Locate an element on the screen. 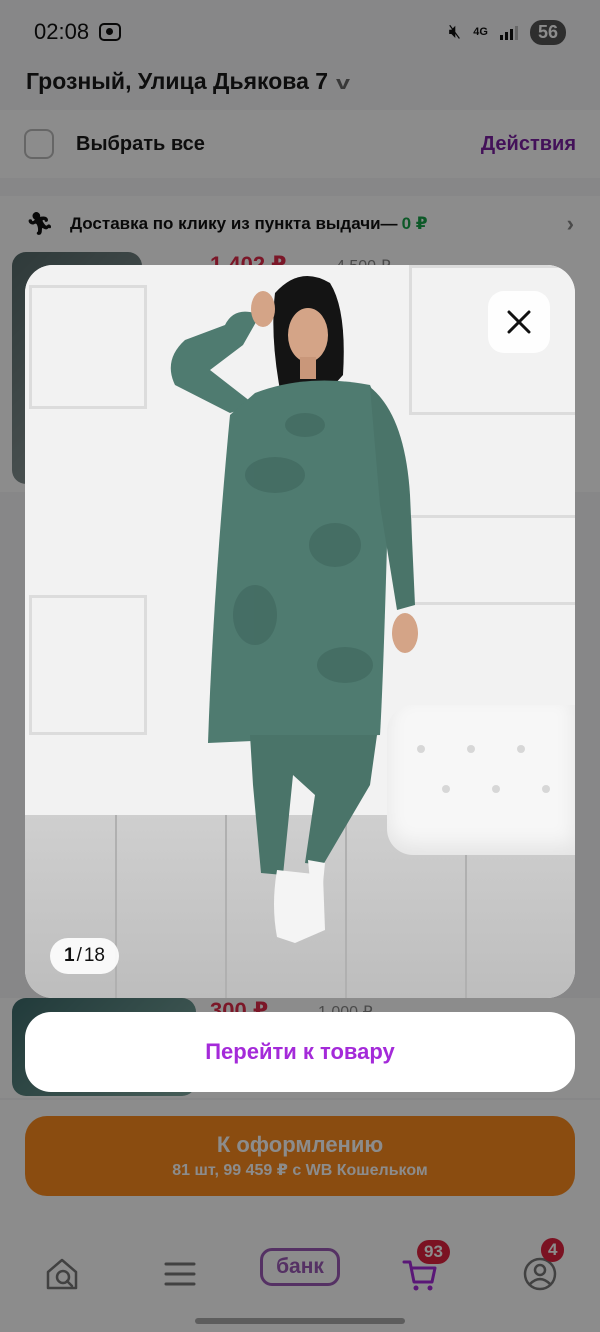 This screenshot has width=600, height=1332. close-viewer-button is located at coordinates (519, 322).